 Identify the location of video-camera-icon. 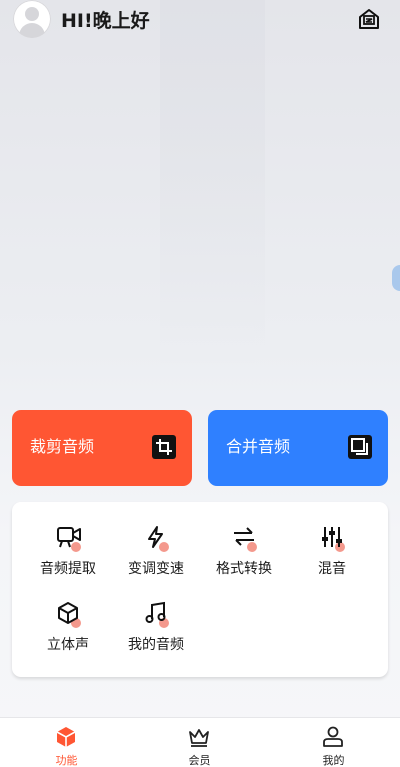
(68, 538).